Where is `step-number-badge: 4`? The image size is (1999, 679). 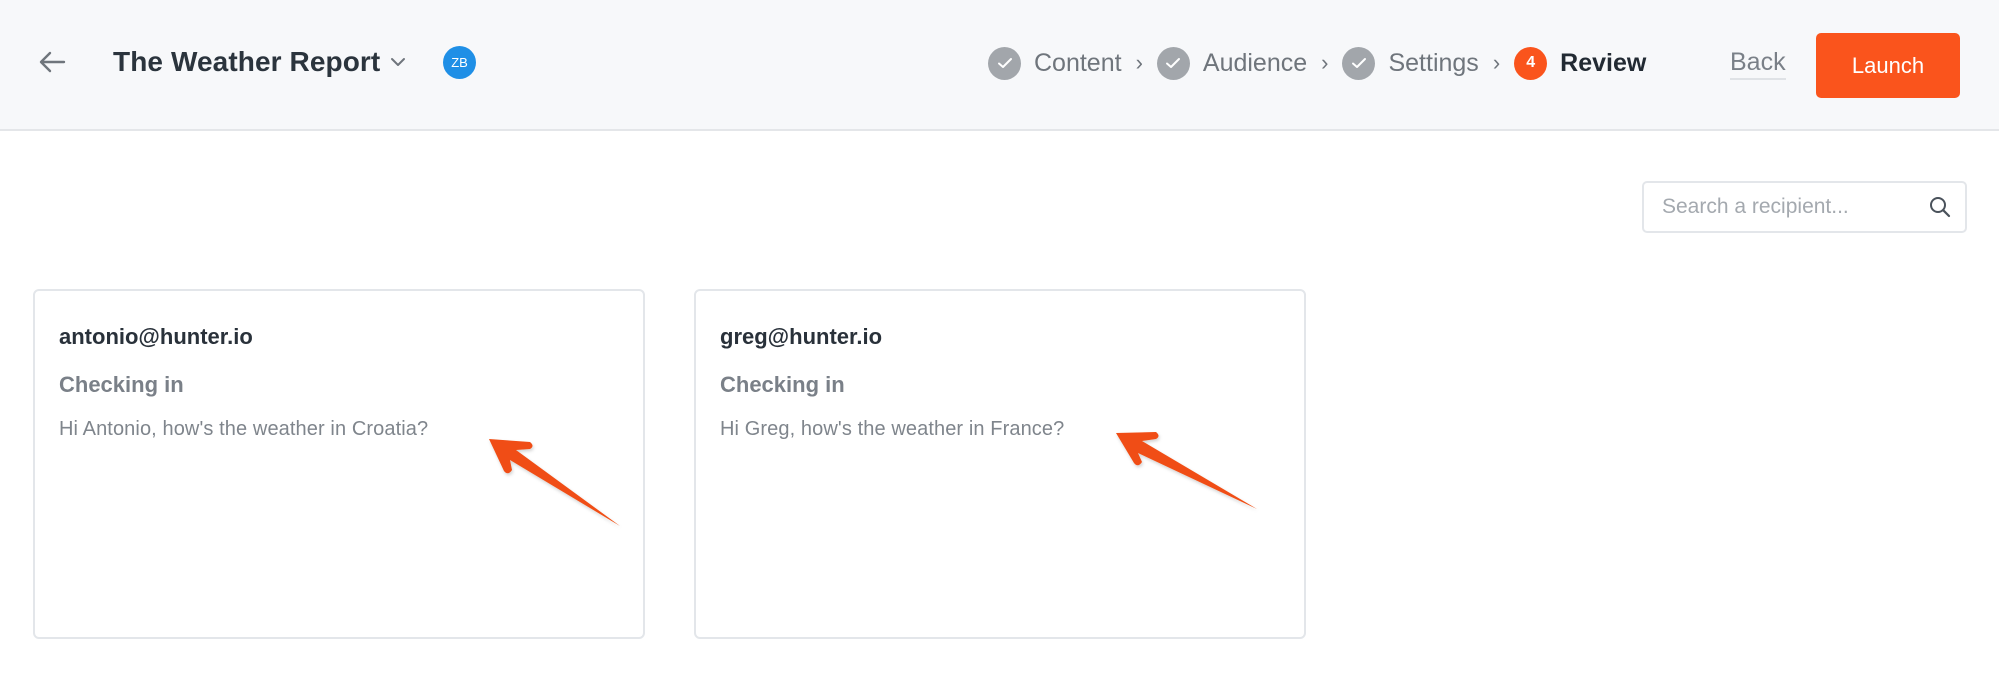
step-number-badge: 4 is located at coordinates (1531, 63).